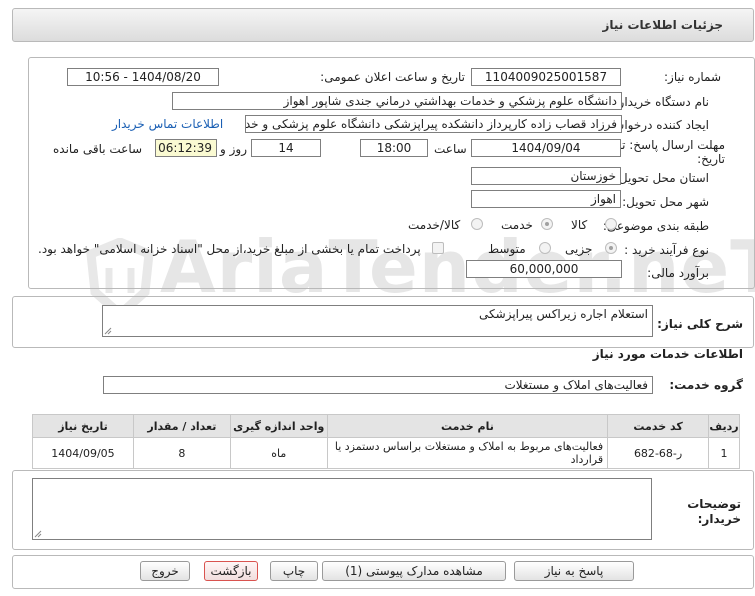  I want to click on col-quantity: تعداد / مقدار, so click(181, 426).